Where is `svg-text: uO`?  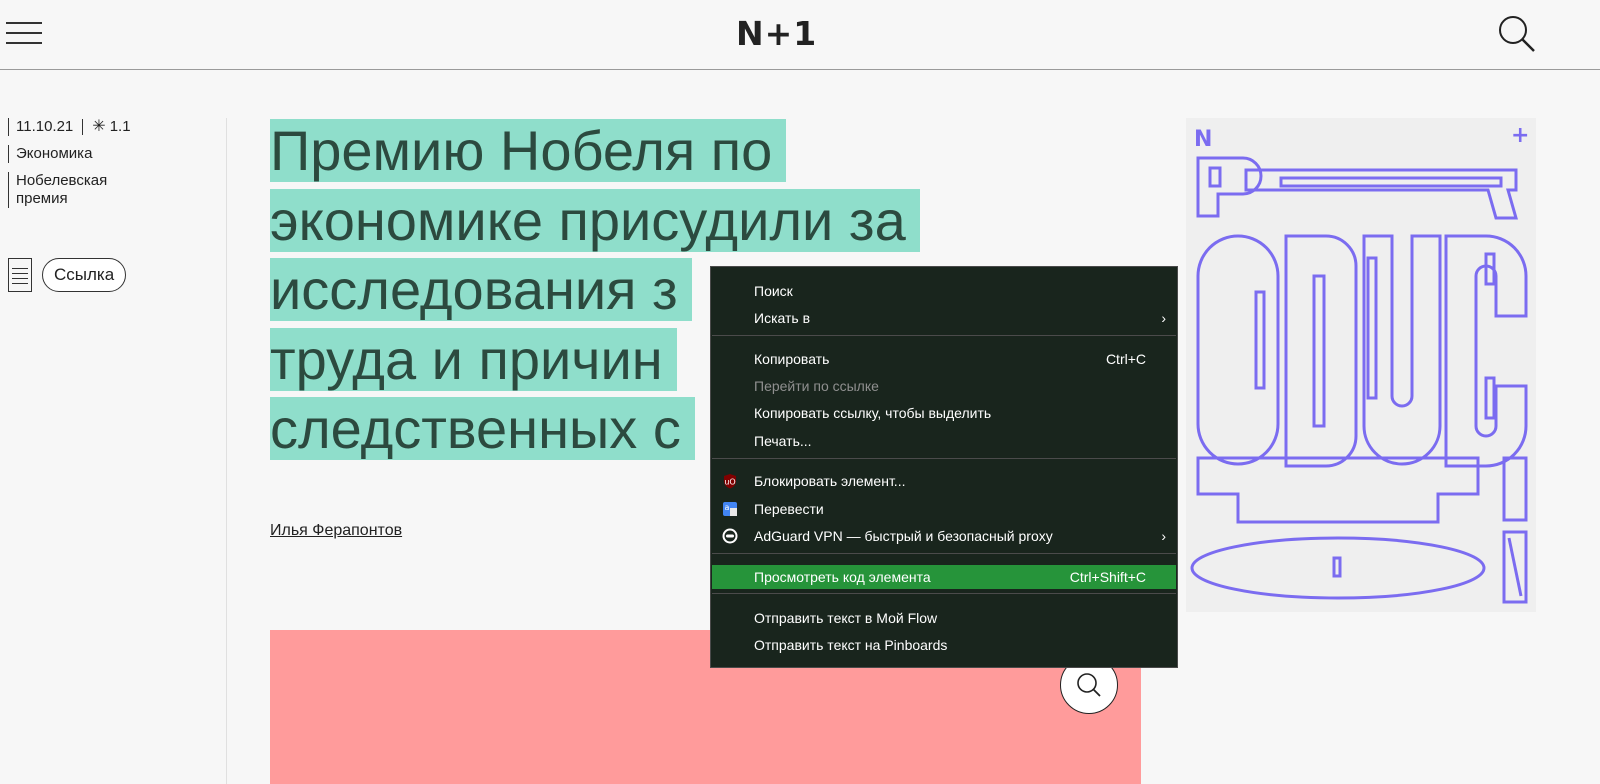 svg-text: uO is located at coordinates (729, 482).